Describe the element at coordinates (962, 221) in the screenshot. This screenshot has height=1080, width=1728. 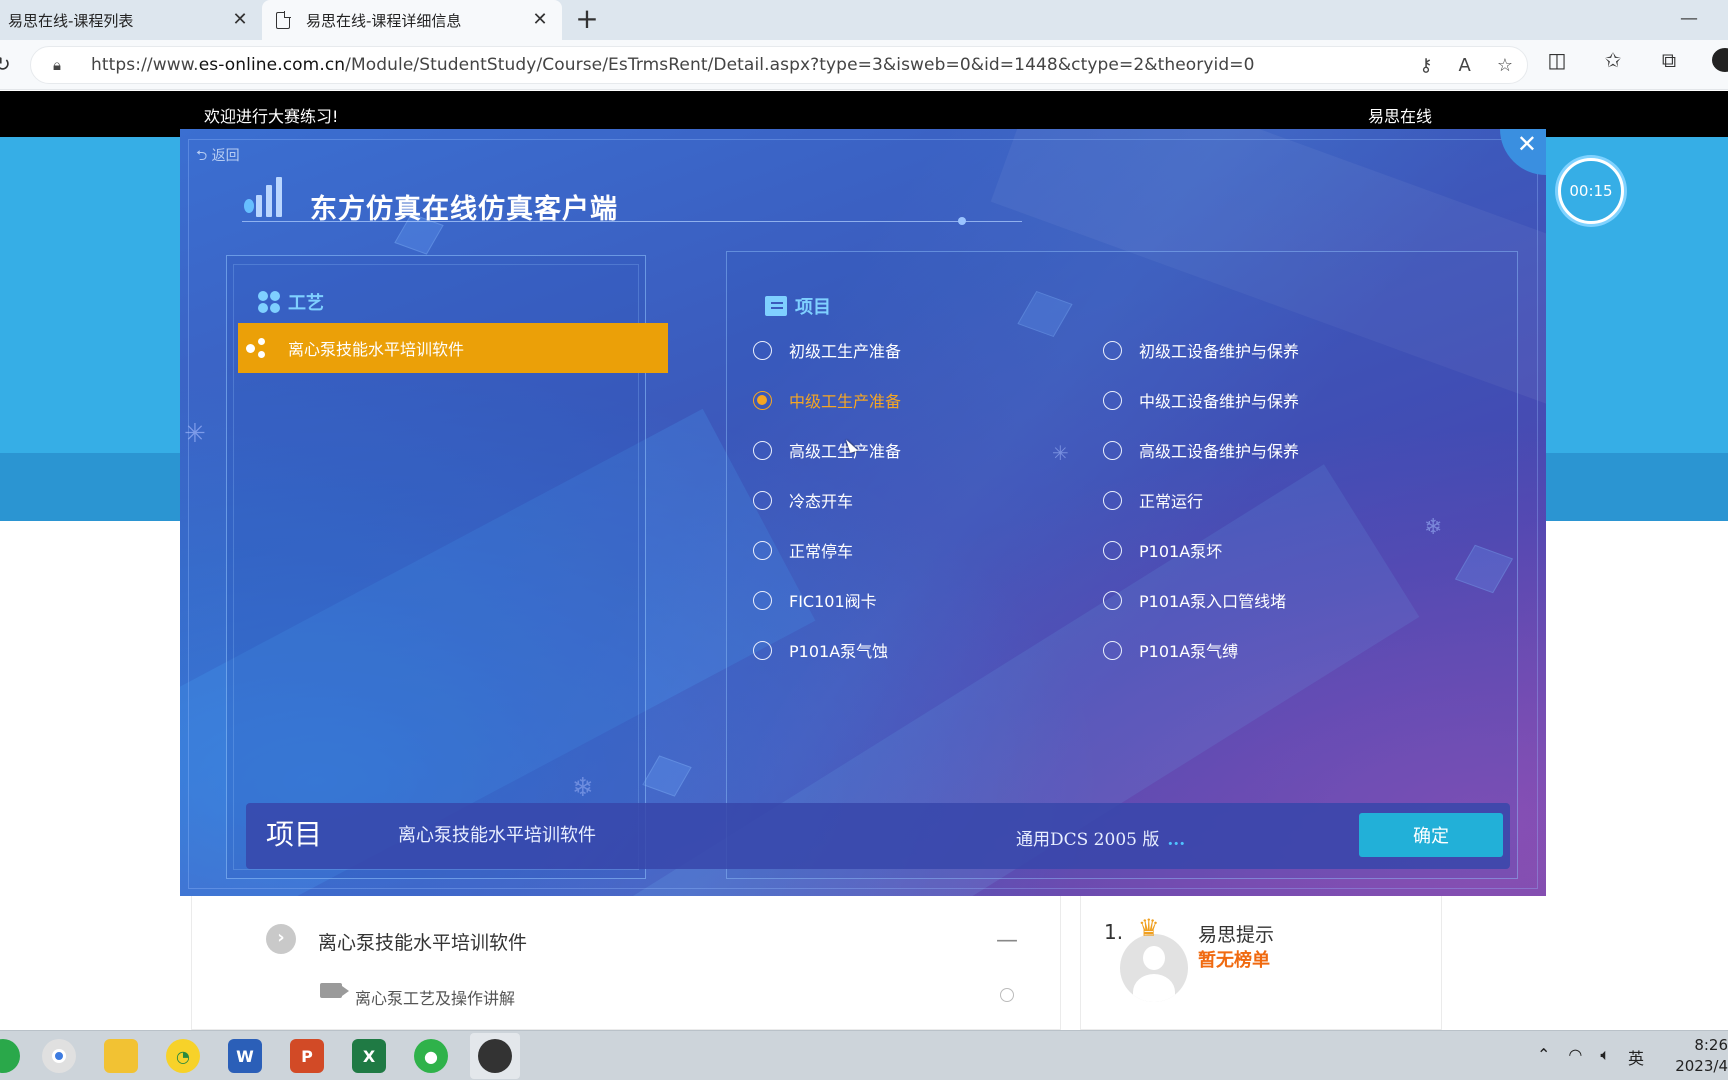
I see `title-underline-dot` at that location.